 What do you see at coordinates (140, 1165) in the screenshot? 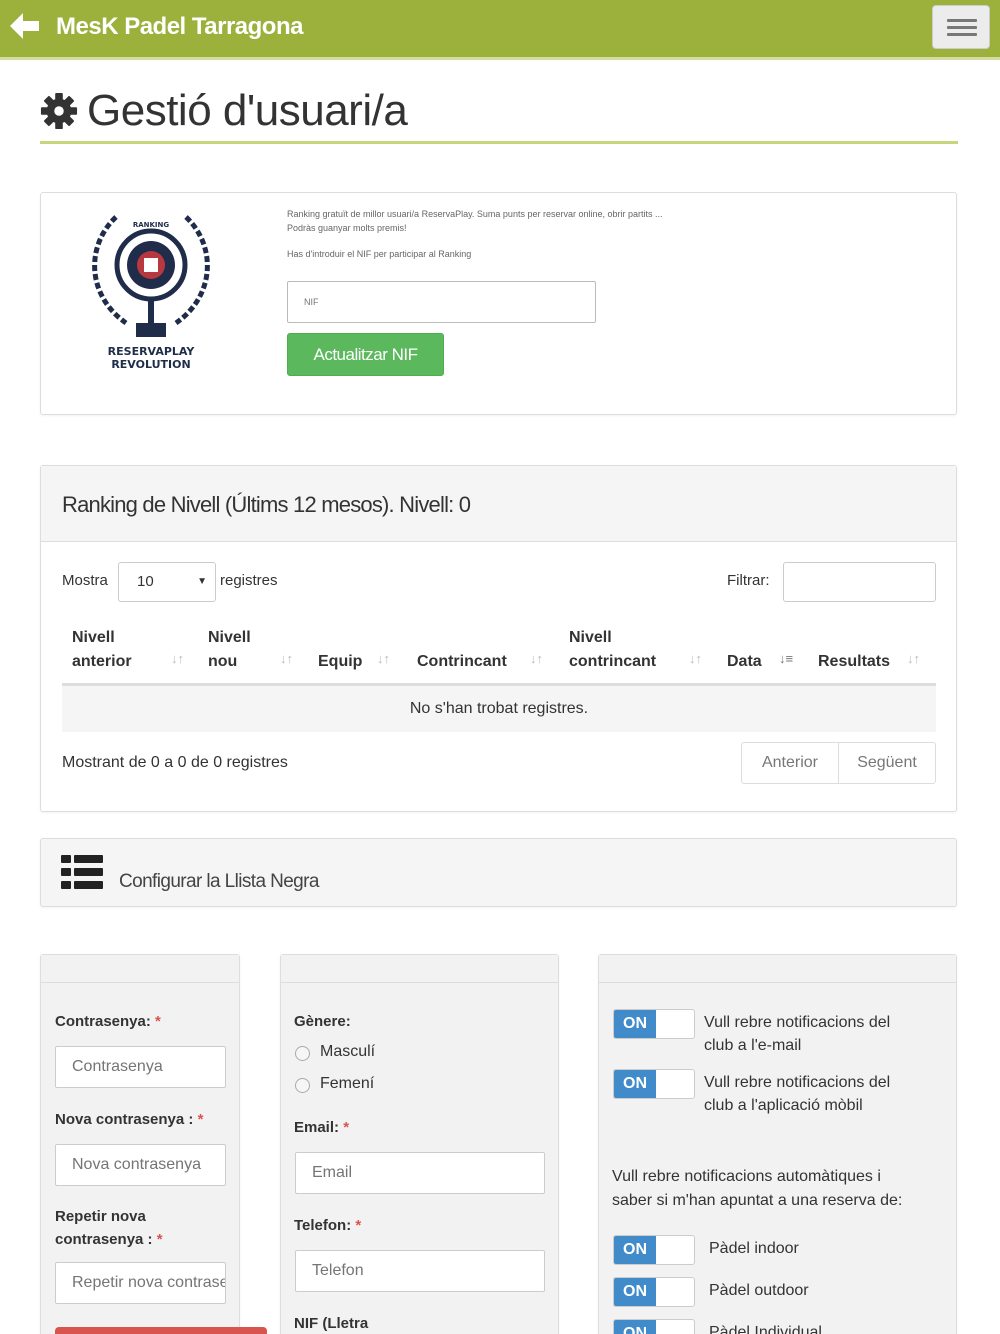
I see `new-password-input` at bounding box center [140, 1165].